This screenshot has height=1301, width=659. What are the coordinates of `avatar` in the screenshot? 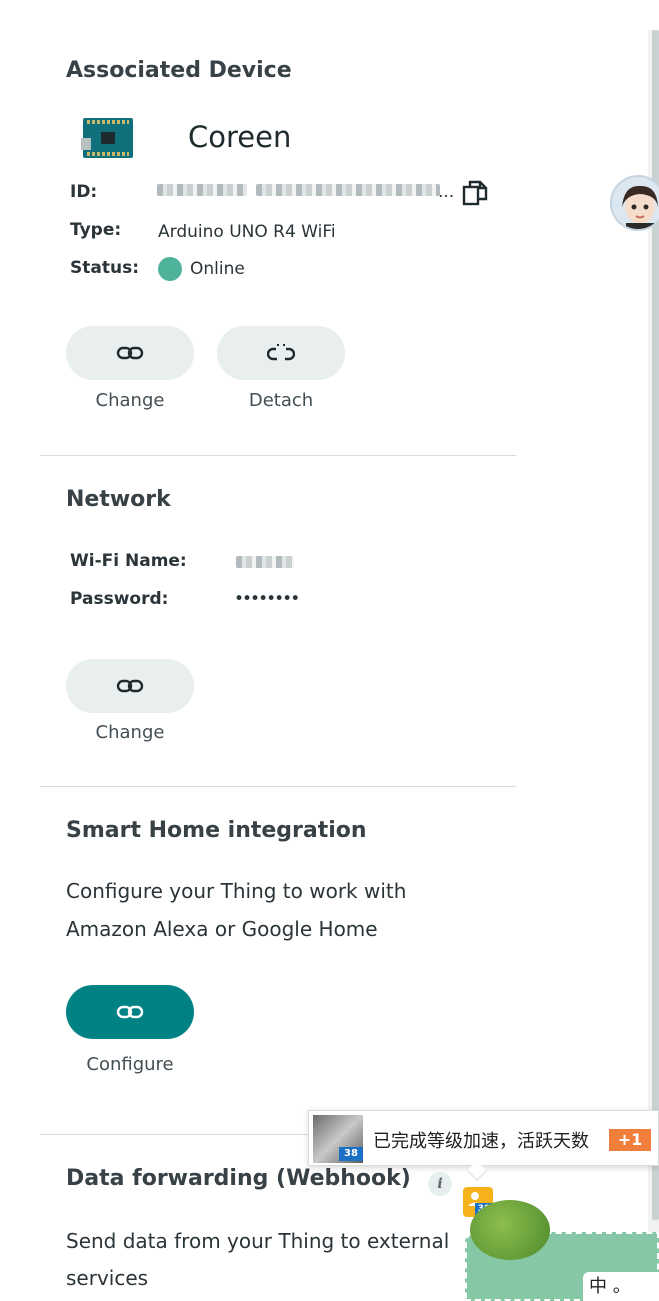 It's located at (634, 203).